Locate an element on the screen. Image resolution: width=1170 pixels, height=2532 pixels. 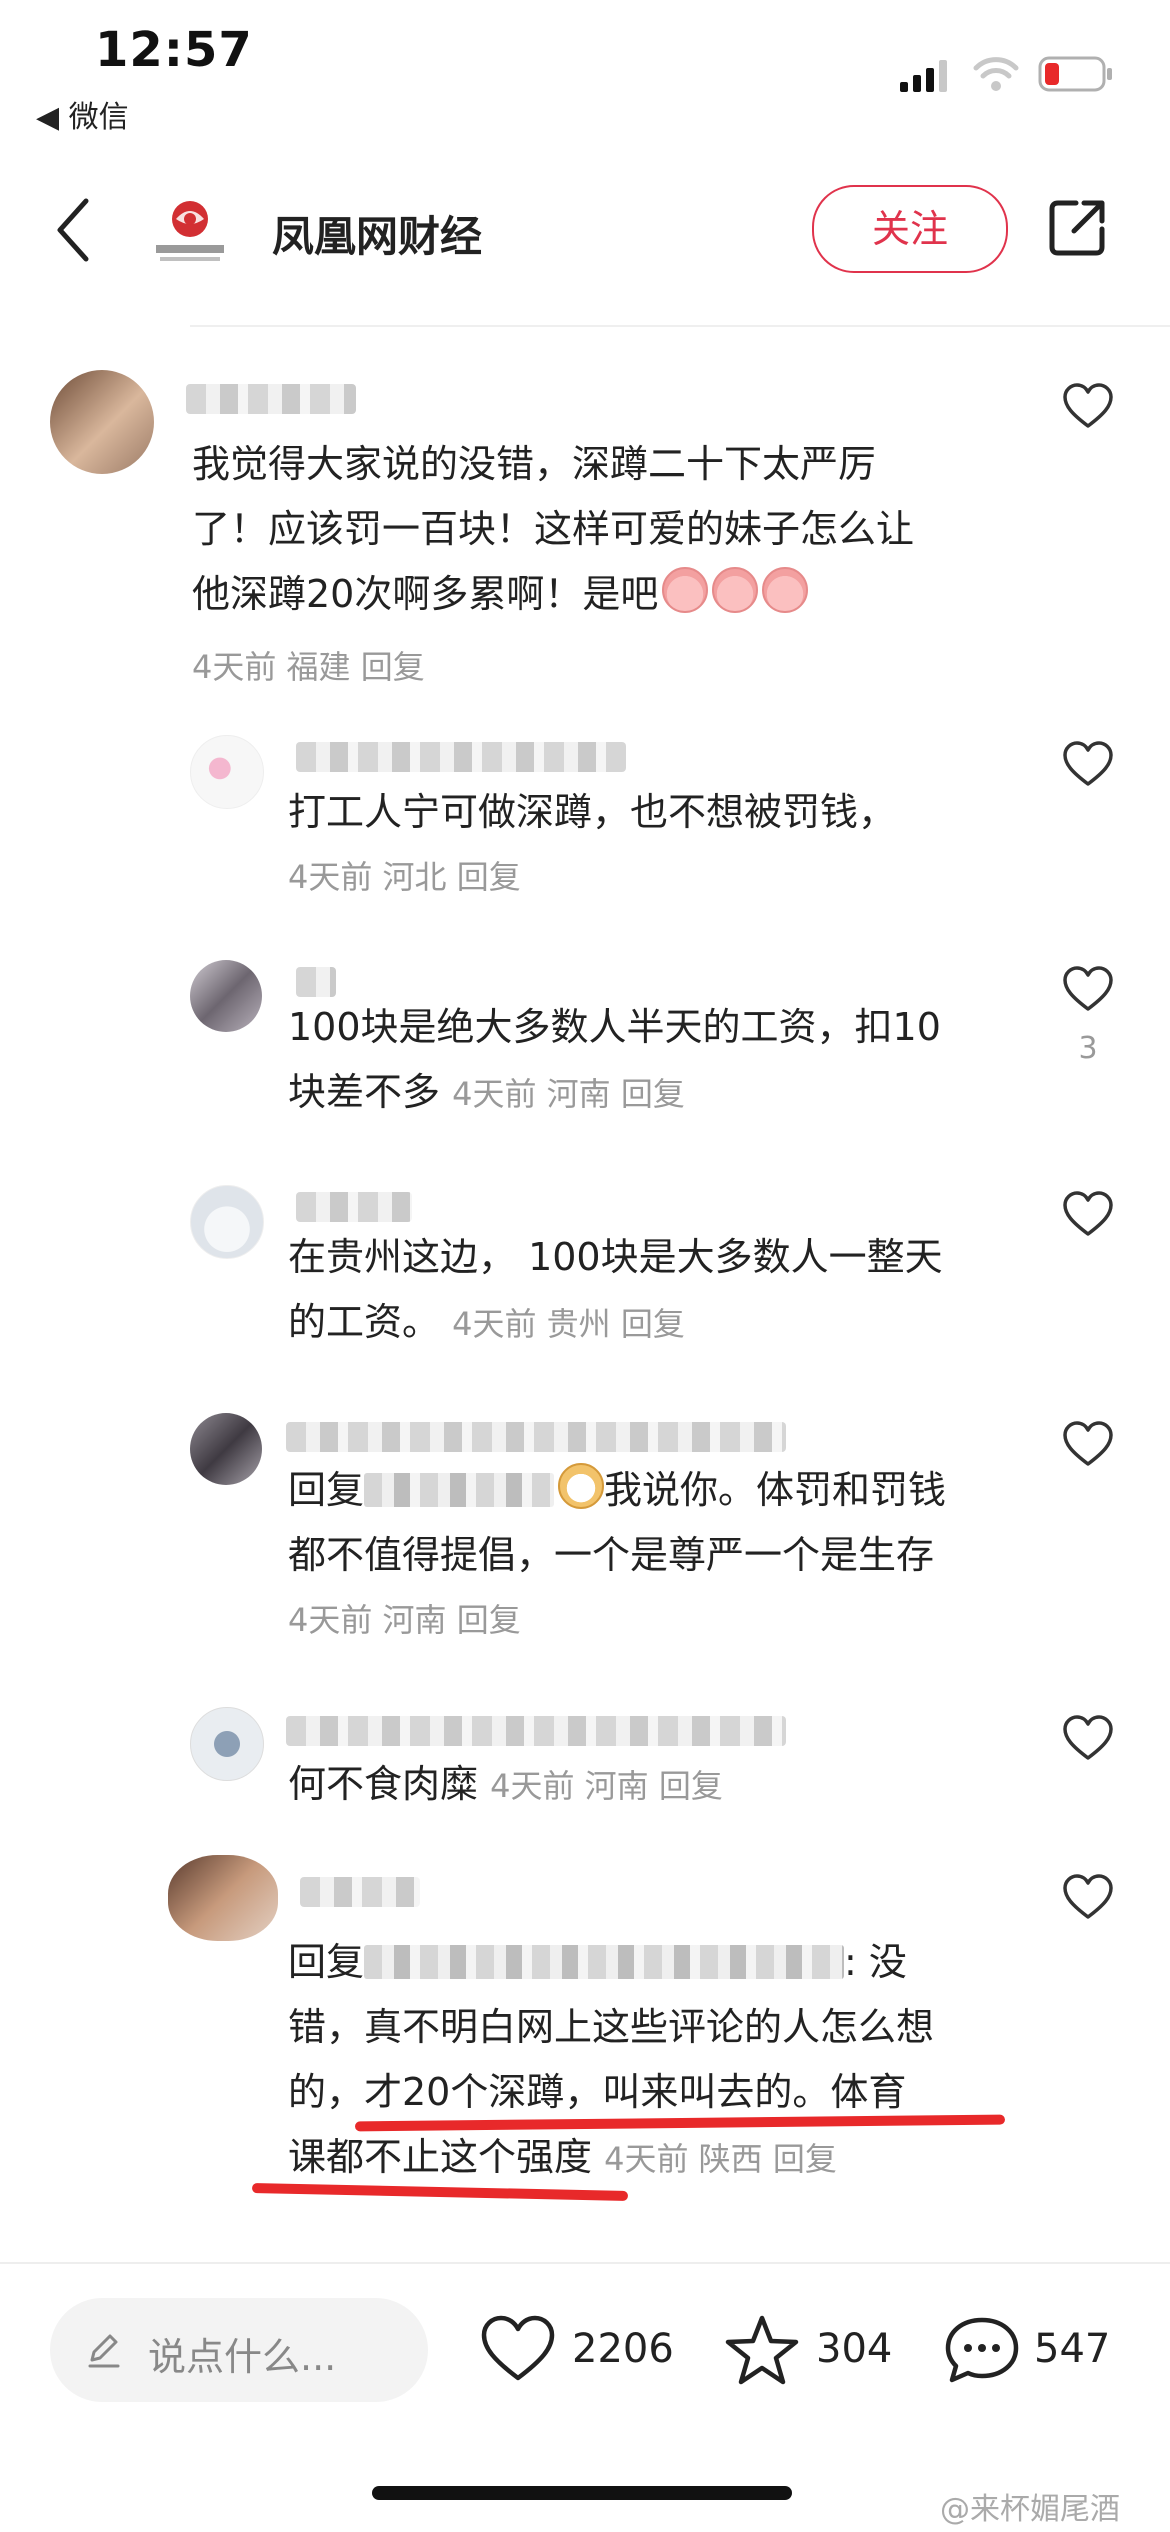
comment-line: 课都不止这个强度 4天前 陕西 回复 is located at coordinates (611, 2158).